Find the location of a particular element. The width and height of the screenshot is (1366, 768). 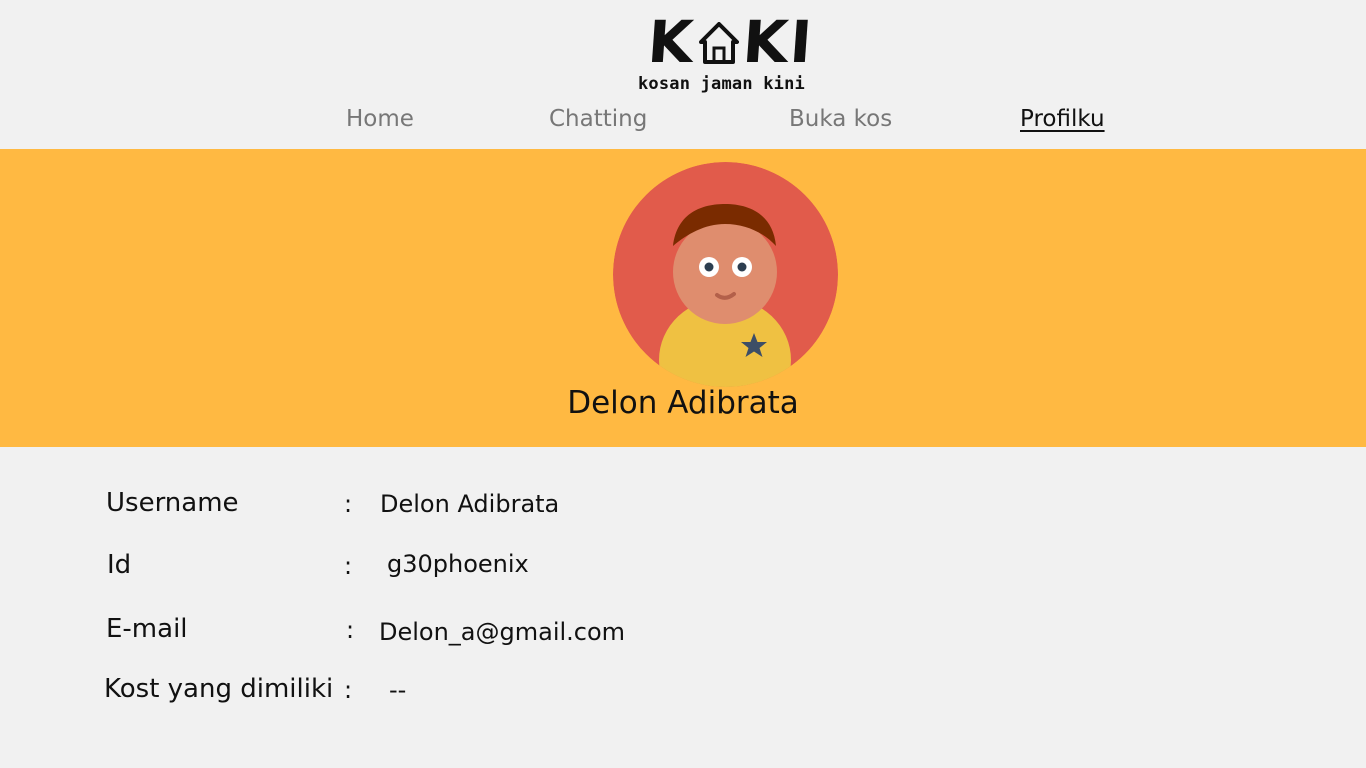

profile-name: Delon Adibrata is located at coordinates (683, 403).